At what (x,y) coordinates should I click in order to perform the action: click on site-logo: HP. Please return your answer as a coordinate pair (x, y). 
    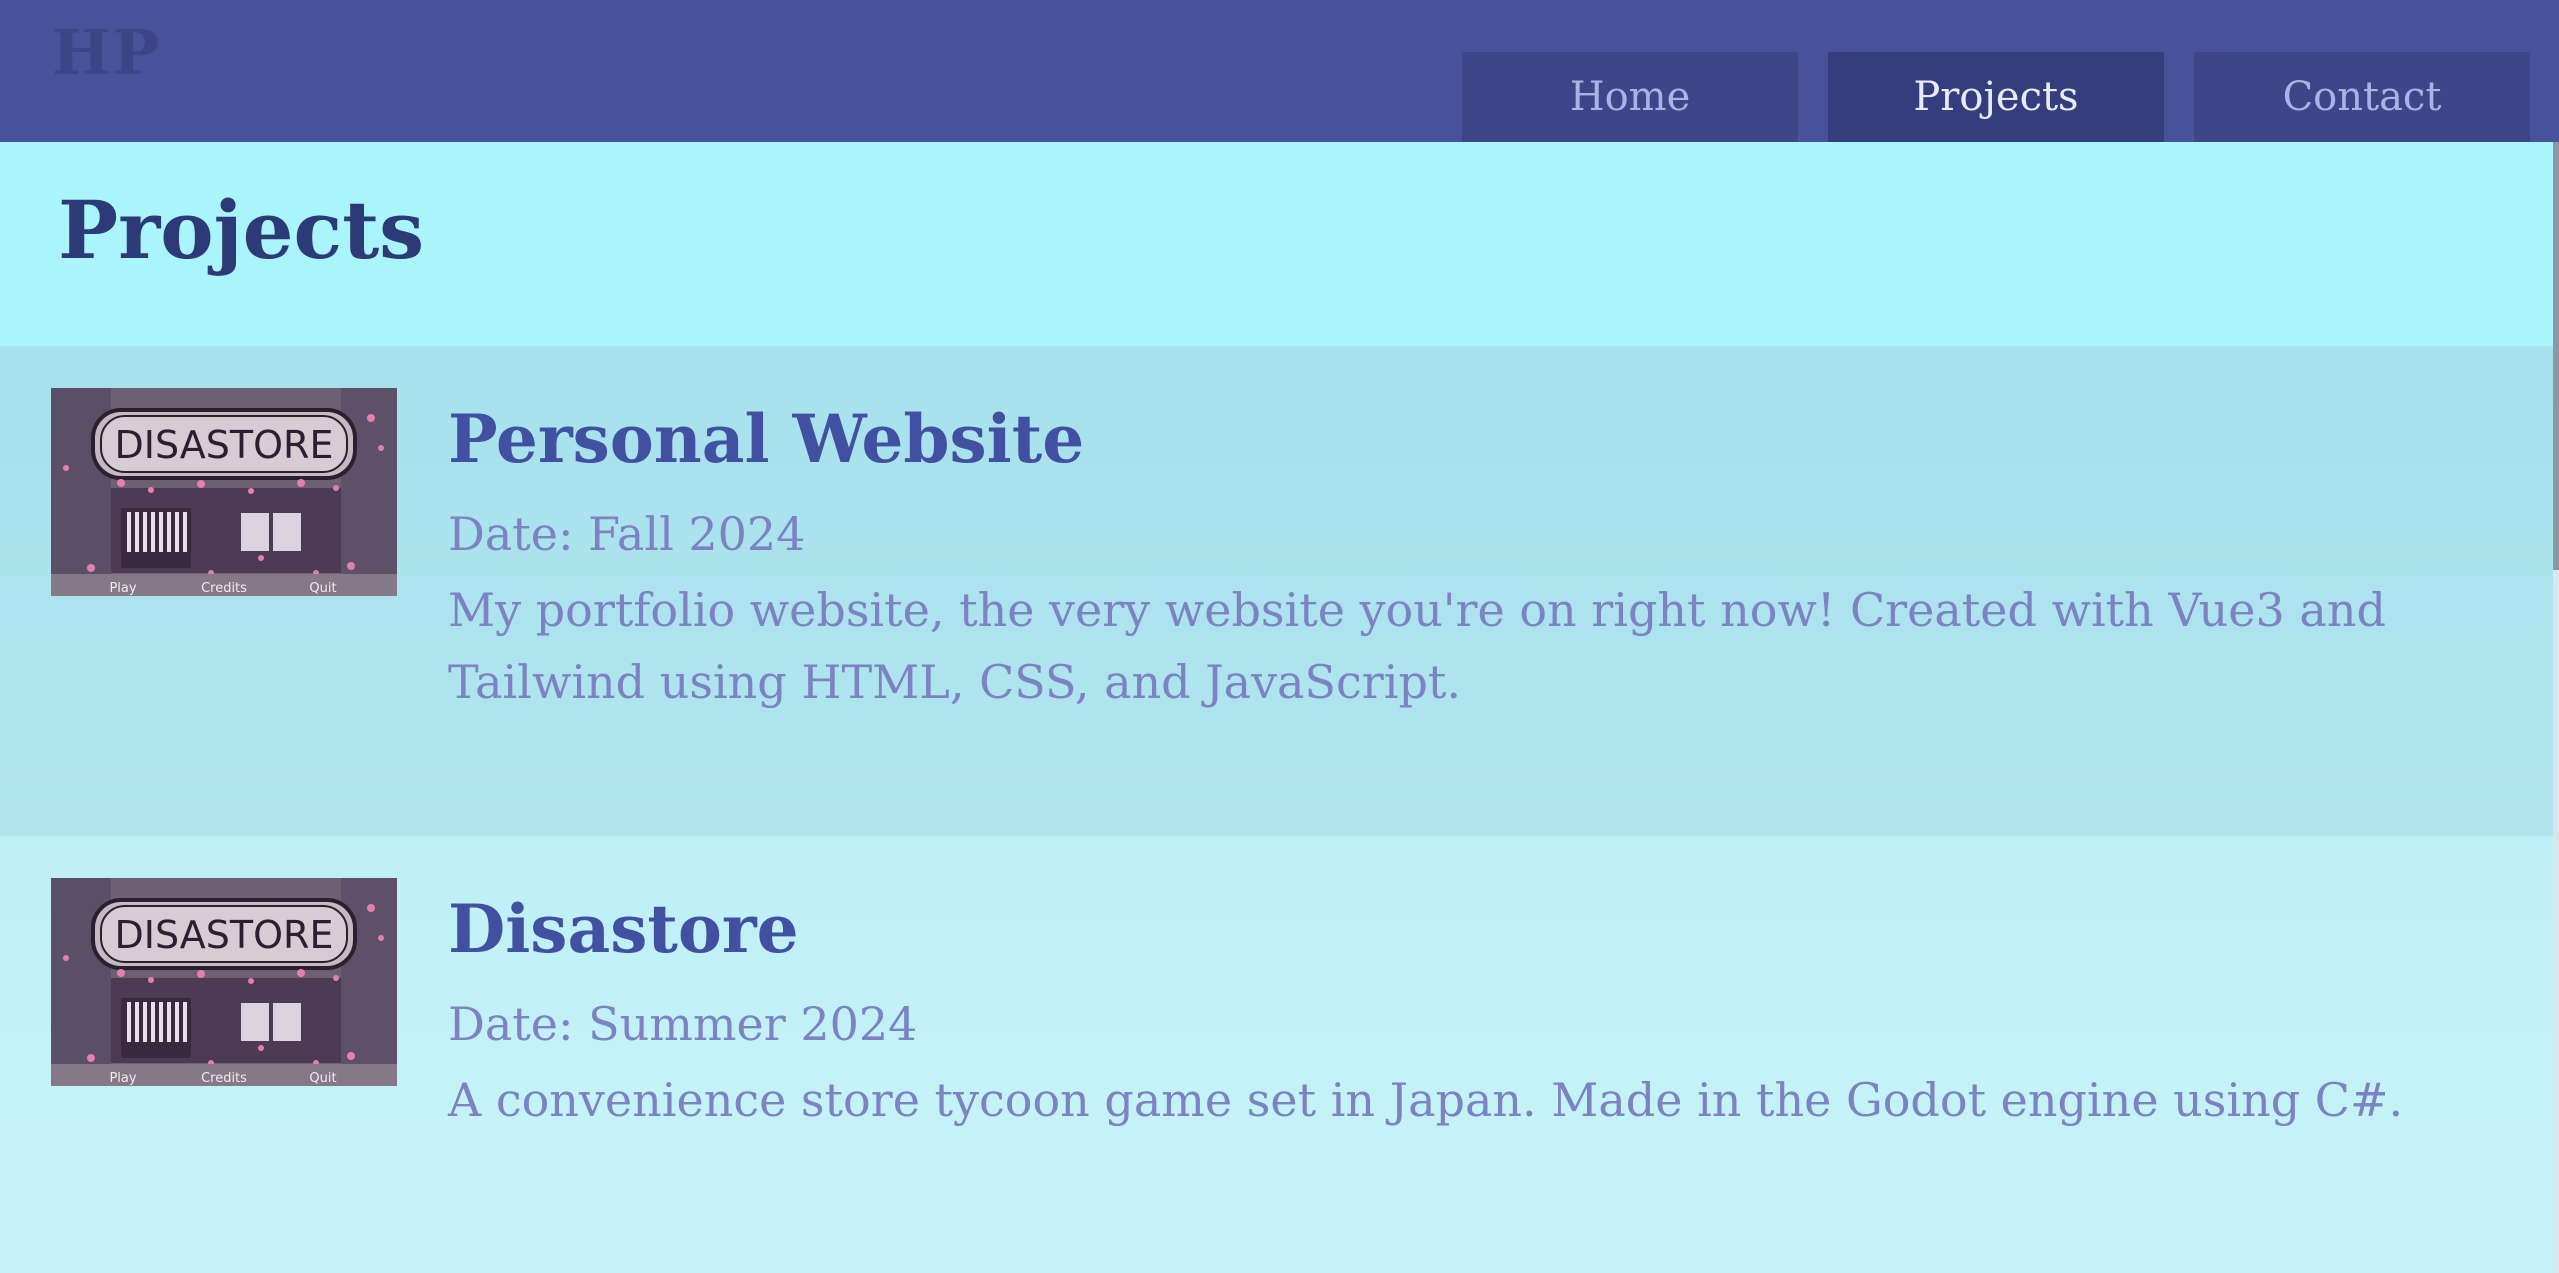
    Looking at the image, I should click on (106, 53).